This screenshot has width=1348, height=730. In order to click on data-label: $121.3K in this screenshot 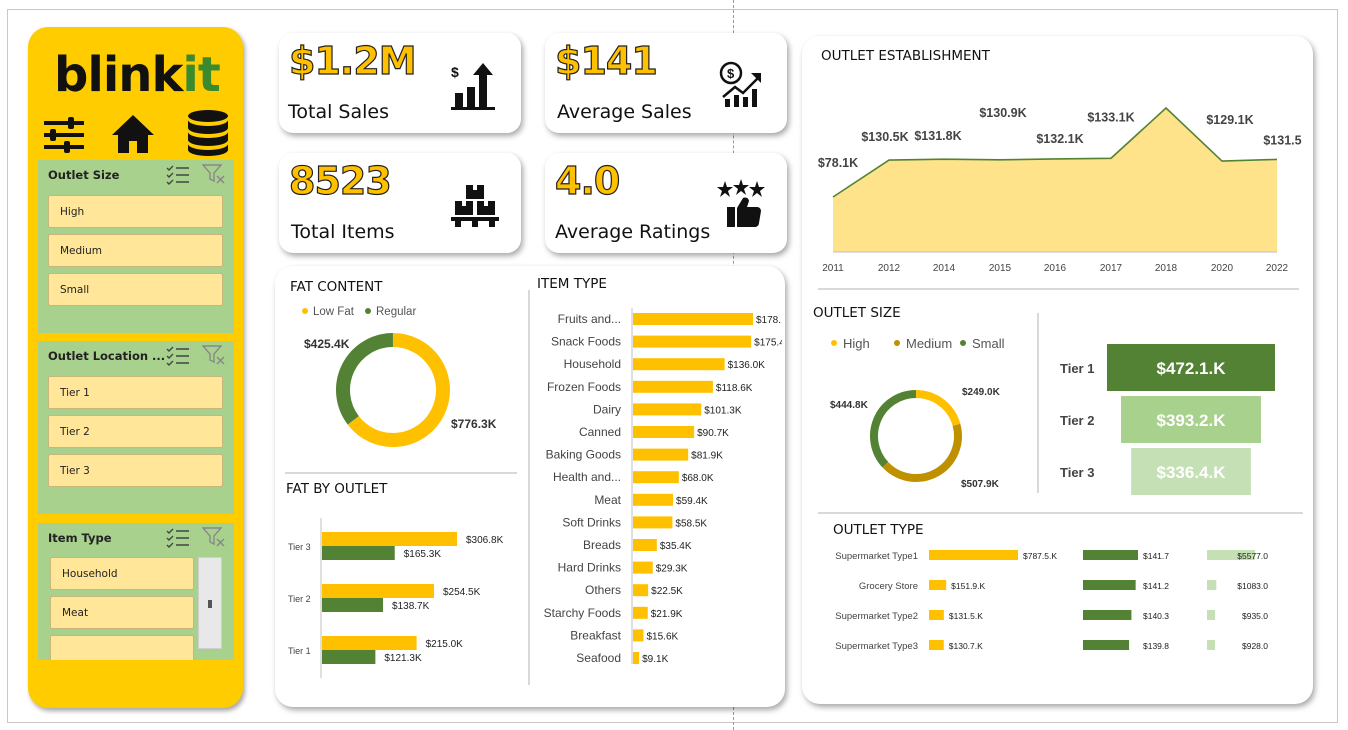, I will do `click(403, 658)`.